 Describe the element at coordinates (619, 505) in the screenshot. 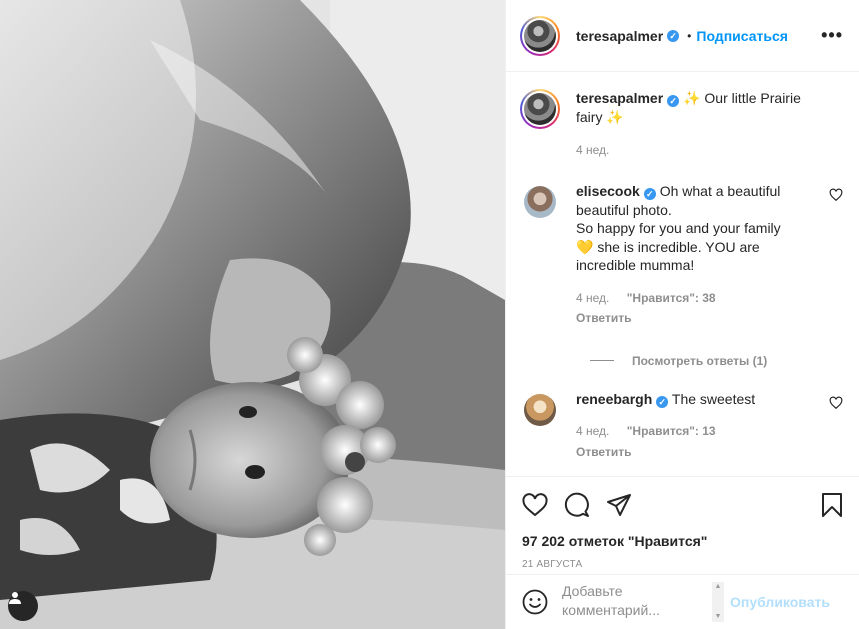

I see `share-paper-plane-icon` at that location.